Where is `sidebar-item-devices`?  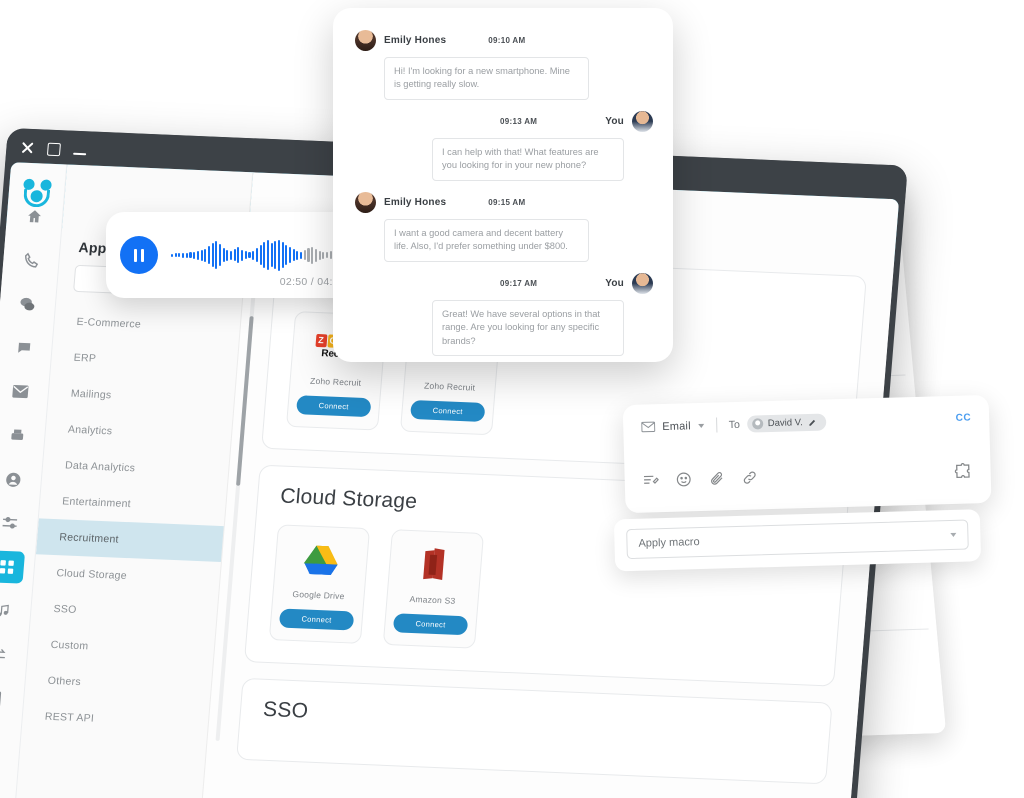 sidebar-item-devices is located at coordinates (7, 698).